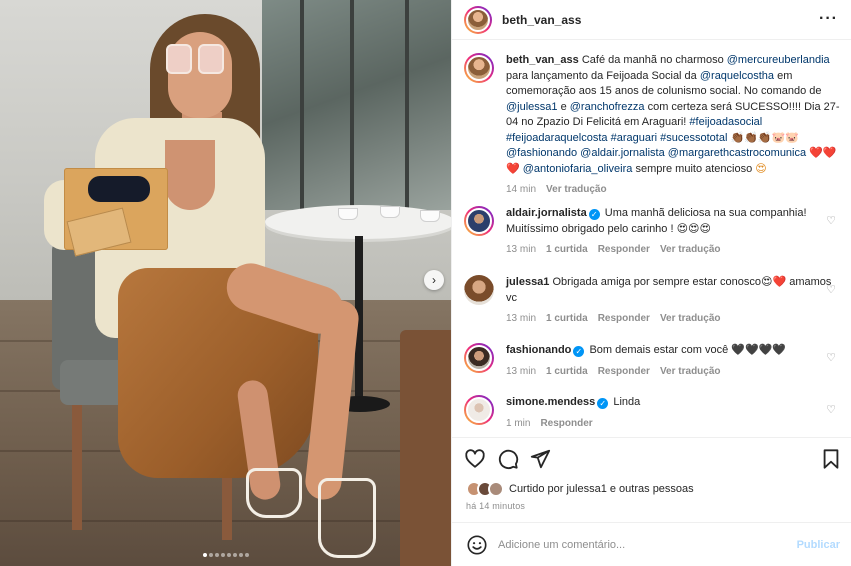 This screenshot has height=566, width=851. Describe the element at coordinates (521, 189) in the screenshot. I see `caption-time: 14 min` at that location.